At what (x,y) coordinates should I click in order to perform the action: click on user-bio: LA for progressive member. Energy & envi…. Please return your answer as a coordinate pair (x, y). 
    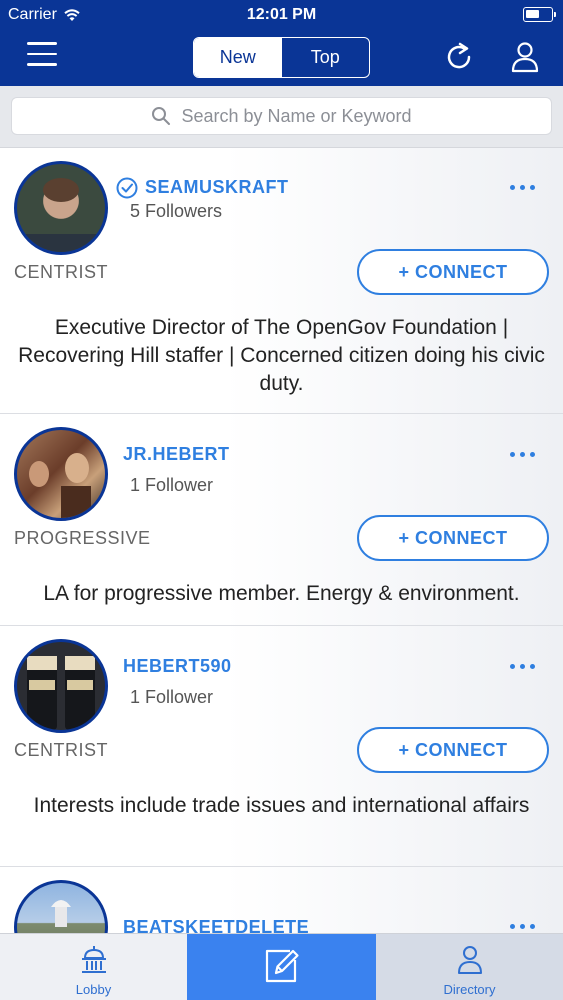
    Looking at the image, I should click on (281, 593).